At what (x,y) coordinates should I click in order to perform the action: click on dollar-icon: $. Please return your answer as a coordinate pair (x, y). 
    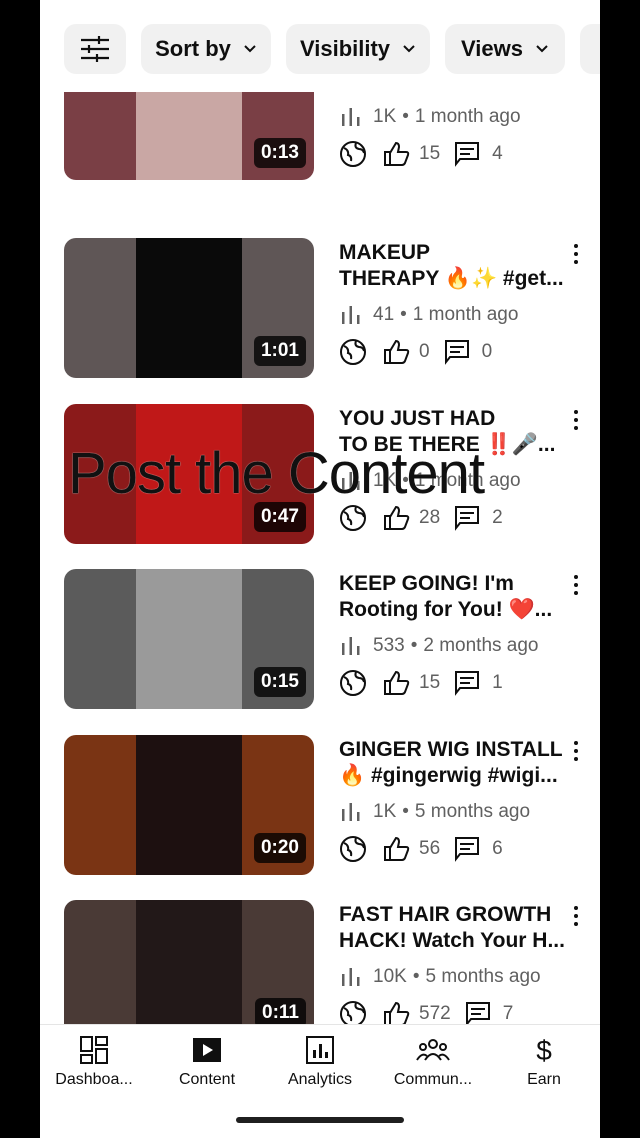
    Looking at the image, I should click on (544, 1050).